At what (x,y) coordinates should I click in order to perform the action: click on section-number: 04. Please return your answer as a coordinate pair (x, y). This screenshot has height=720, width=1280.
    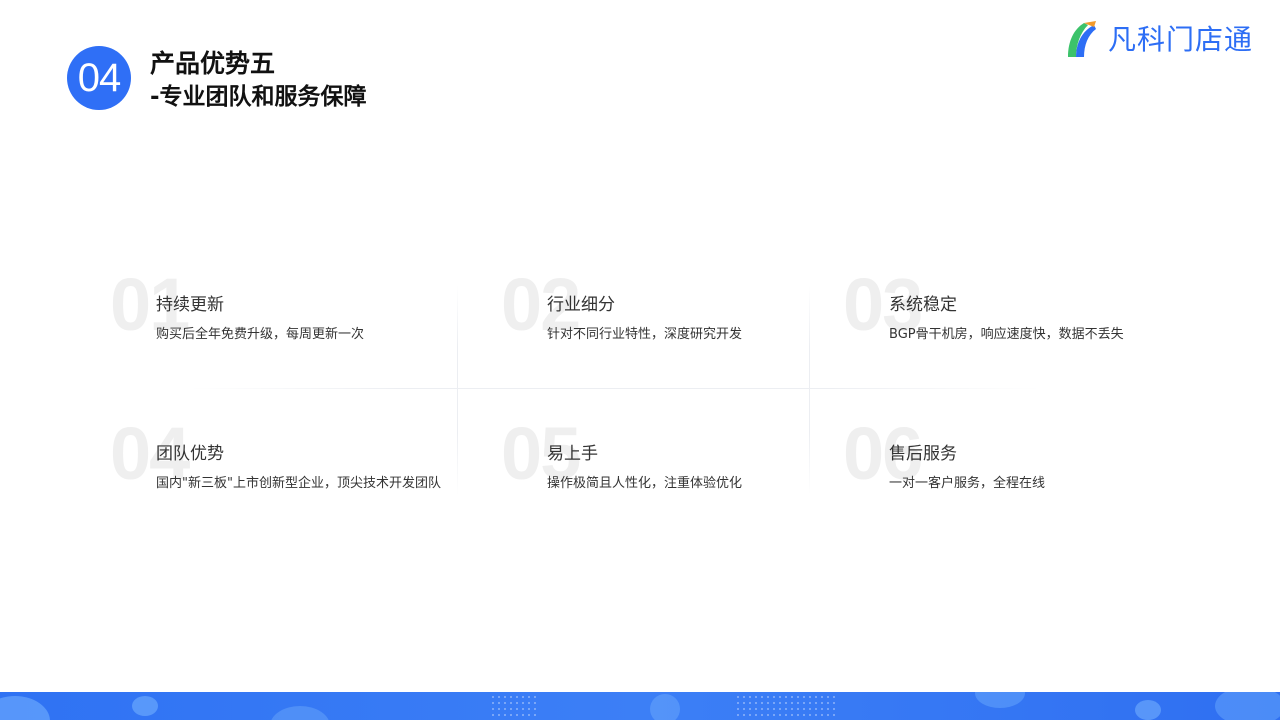
    Looking at the image, I should click on (99, 77).